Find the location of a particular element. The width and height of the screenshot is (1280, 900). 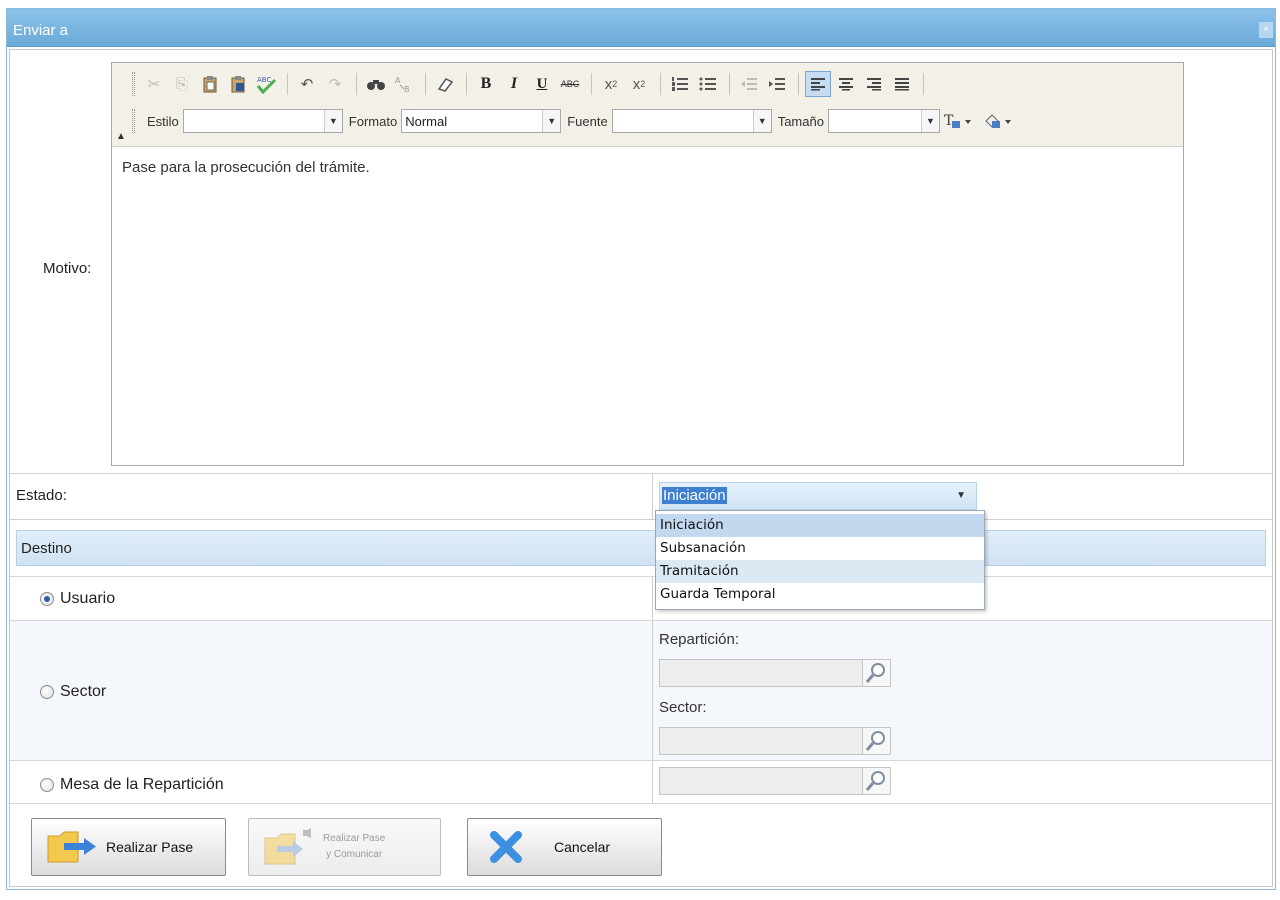

realizar-pase-comunicar-line1: Realizar Pase is located at coordinates (354, 838).